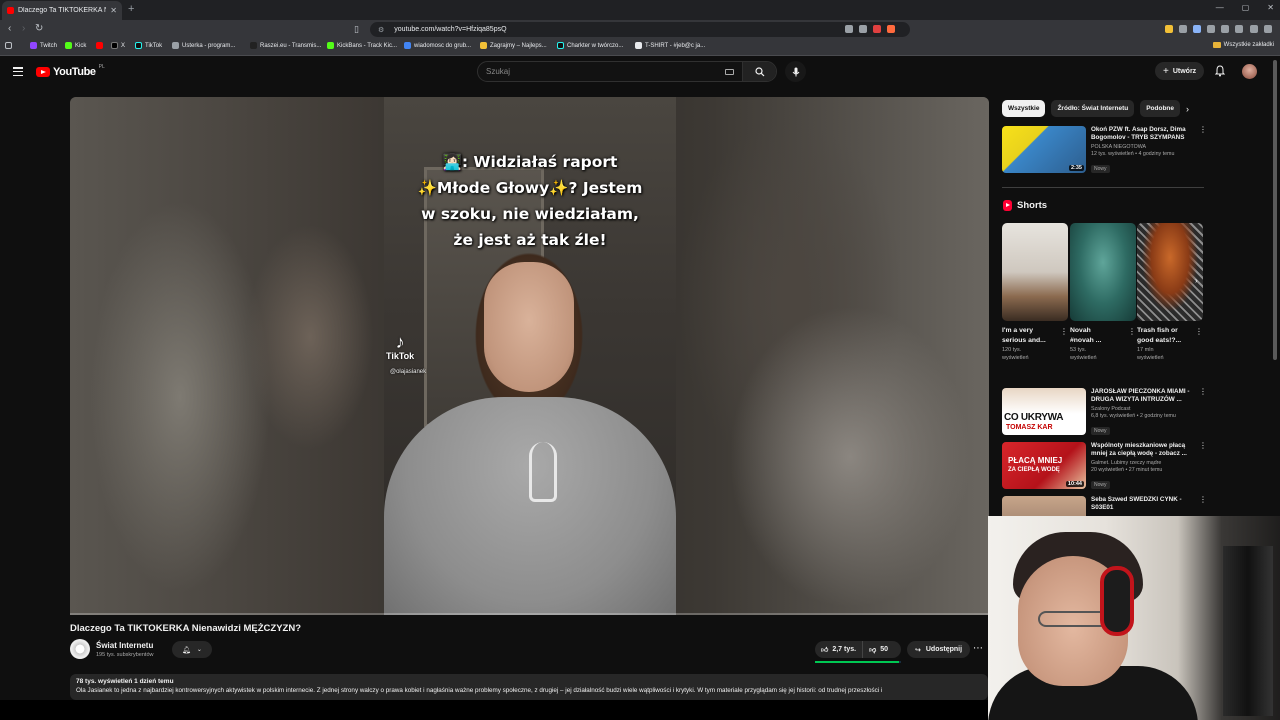 This screenshot has height=720, width=1280. What do you see at coordinates (18, 71) in the screenshot?
I see `menu-hamburger-icon` at bounding box center [18, 71].